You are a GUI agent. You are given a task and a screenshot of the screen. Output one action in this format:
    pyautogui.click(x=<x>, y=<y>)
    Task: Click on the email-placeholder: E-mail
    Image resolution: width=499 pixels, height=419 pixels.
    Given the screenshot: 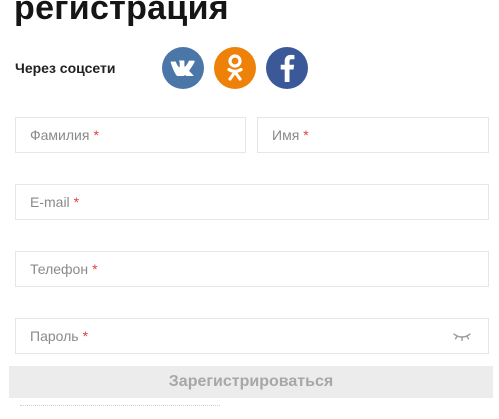 What is the action you would take?
    pyautogui.click(x=50, y=202)
    